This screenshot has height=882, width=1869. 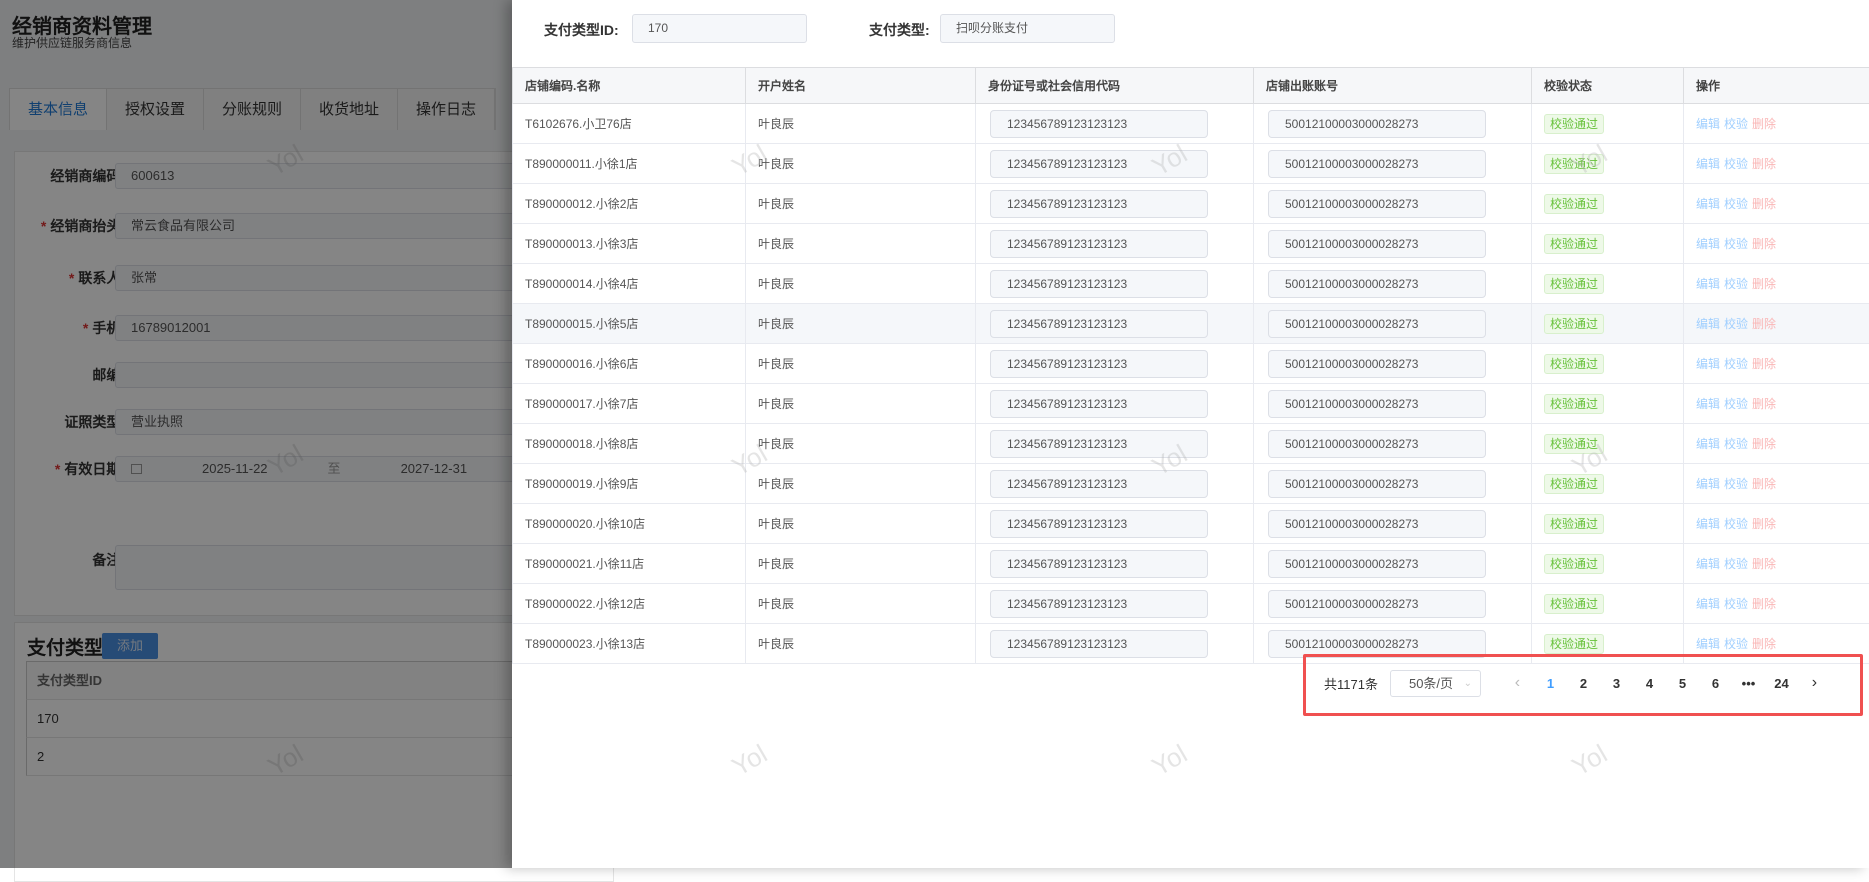 What do you see at coordinates (1649, 683) in the screenshot?
I see `page-4: 4` at bounding box center [1649, 683].